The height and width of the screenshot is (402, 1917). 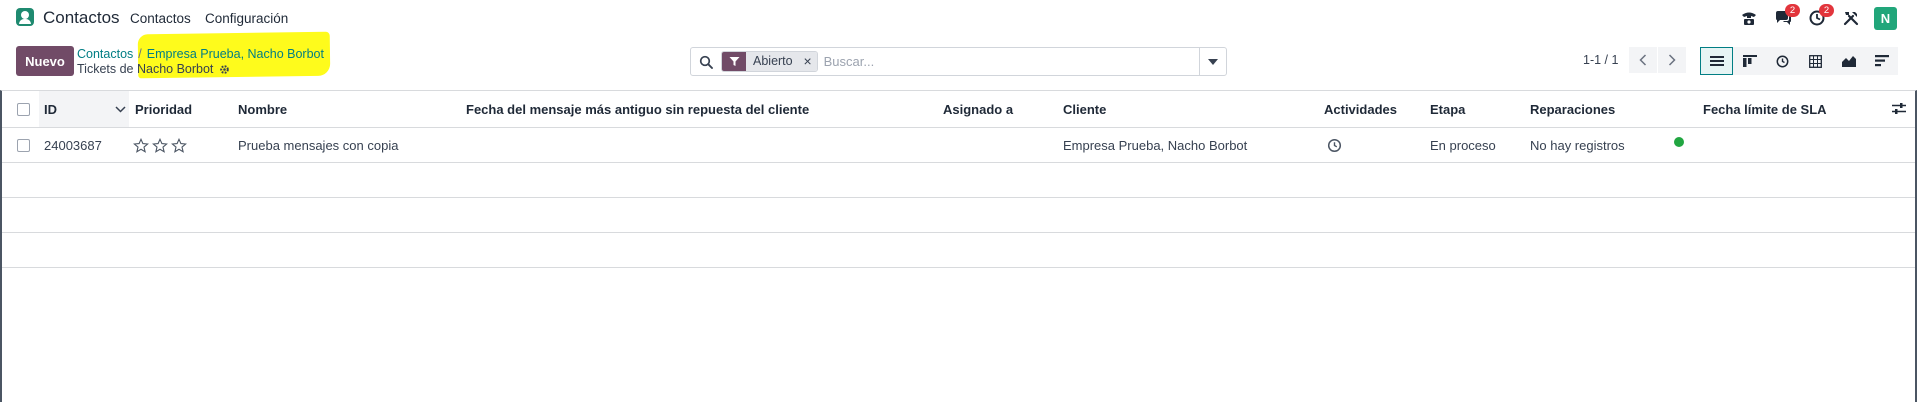 I want to click on caret-down-icon, so click(x=1213, y=61).